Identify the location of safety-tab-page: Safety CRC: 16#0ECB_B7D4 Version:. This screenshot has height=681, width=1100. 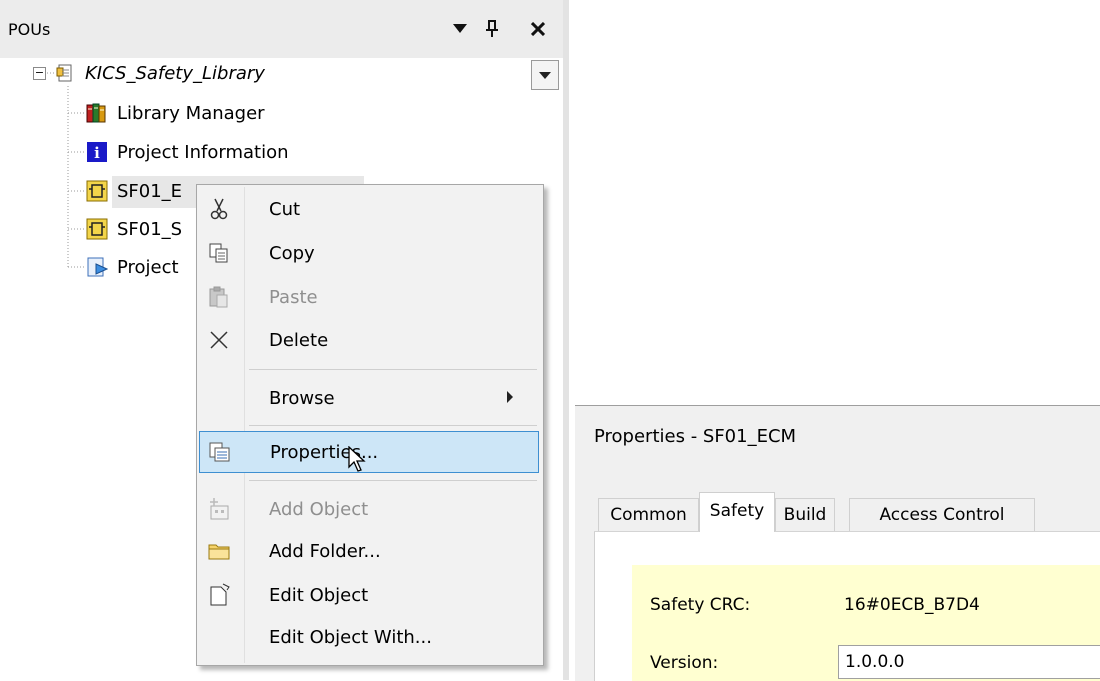
(847, 606).